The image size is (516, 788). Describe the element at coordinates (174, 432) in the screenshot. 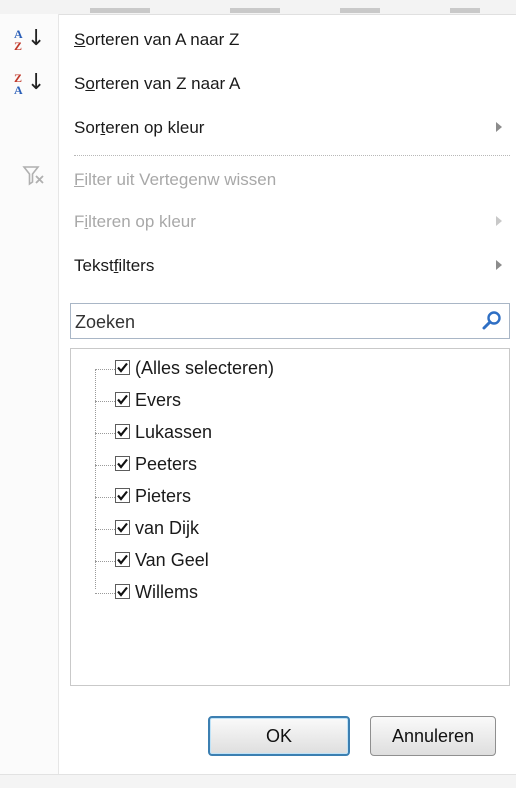

I see `list-item-label: Lukassen` at that location.